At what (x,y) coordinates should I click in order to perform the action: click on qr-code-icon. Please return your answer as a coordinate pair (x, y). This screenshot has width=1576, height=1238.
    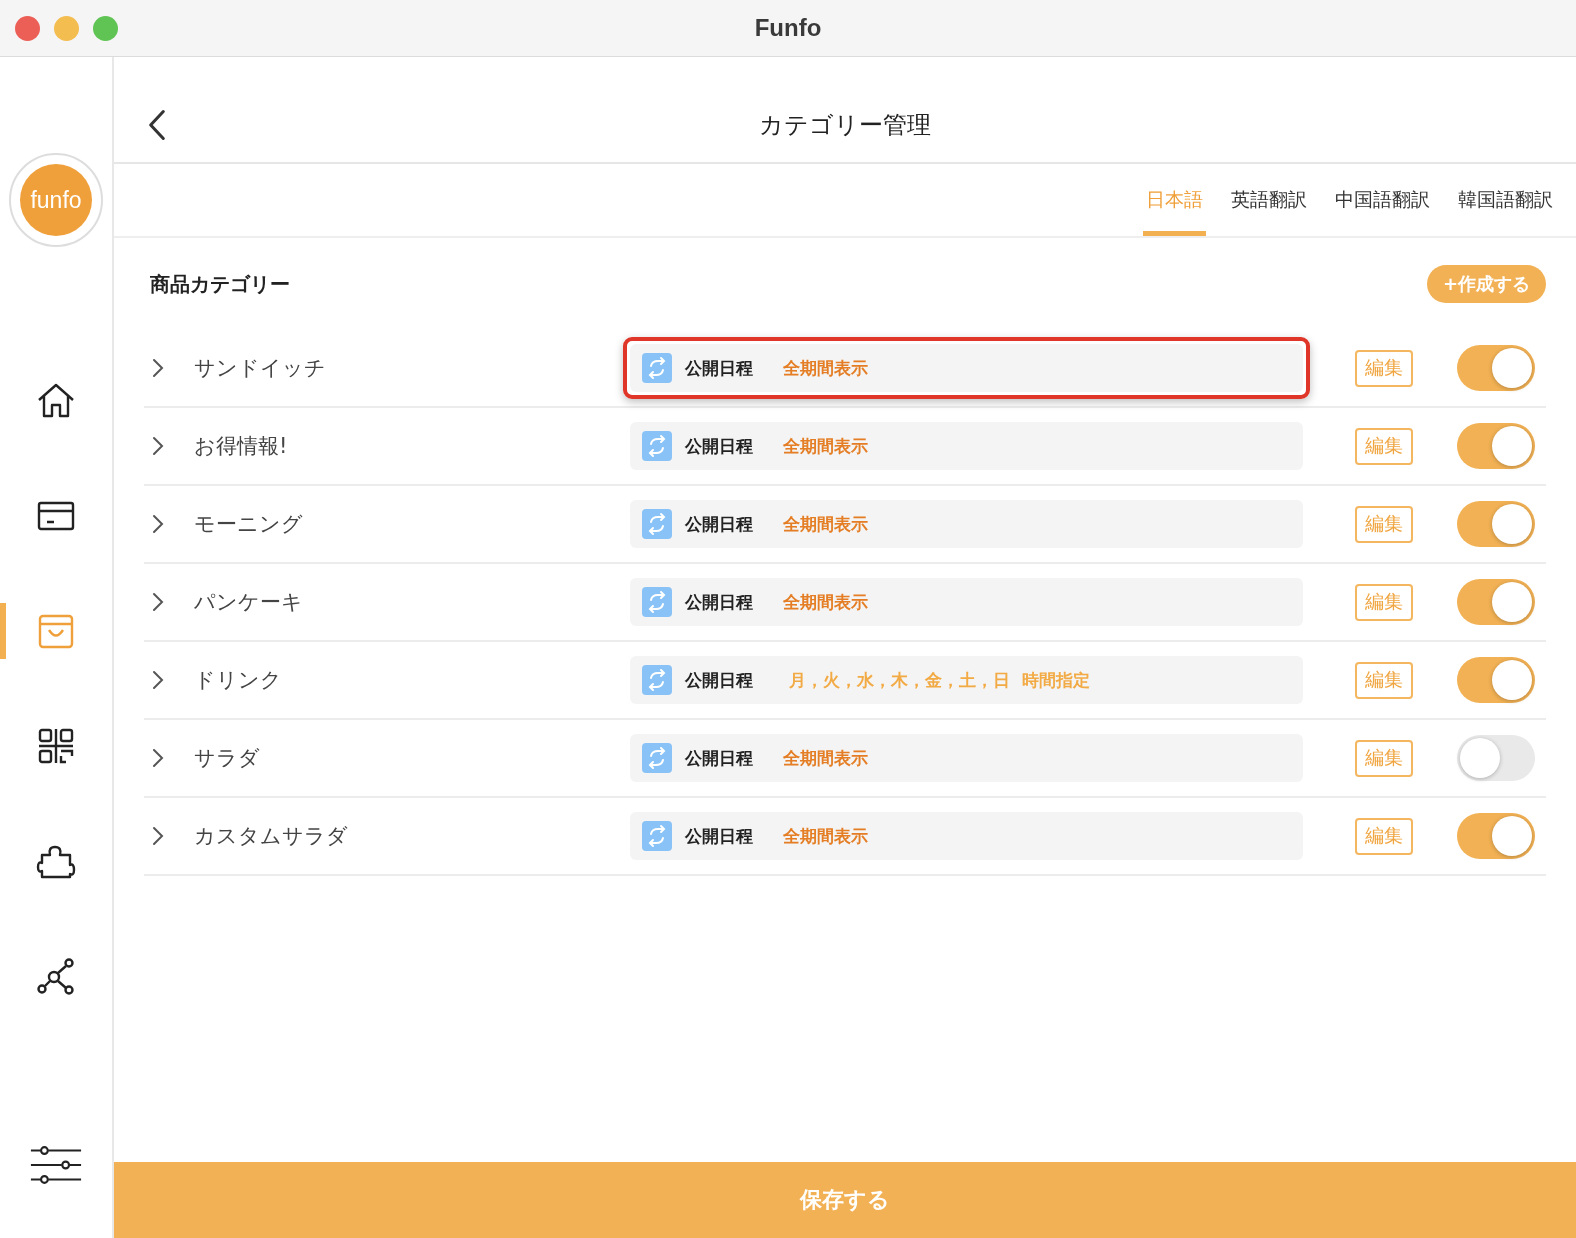
    Looking at the image, I should click on (56, 746).